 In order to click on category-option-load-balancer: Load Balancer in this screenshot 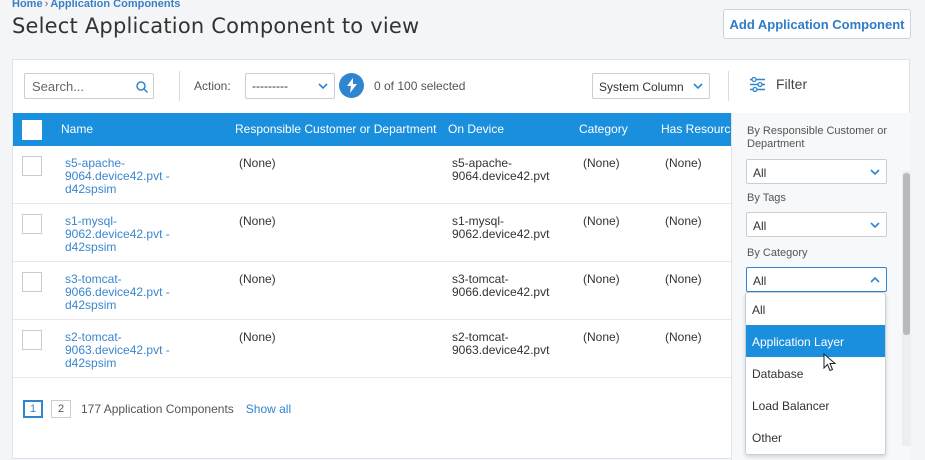, I will do `click(815, 405)`.